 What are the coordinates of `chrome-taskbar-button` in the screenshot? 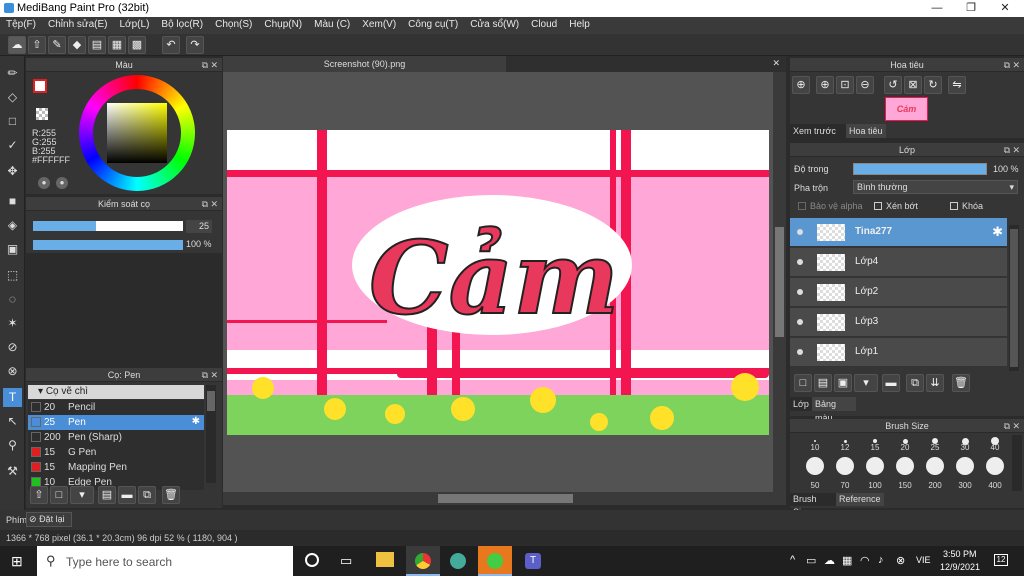 It's located at (423, 561).